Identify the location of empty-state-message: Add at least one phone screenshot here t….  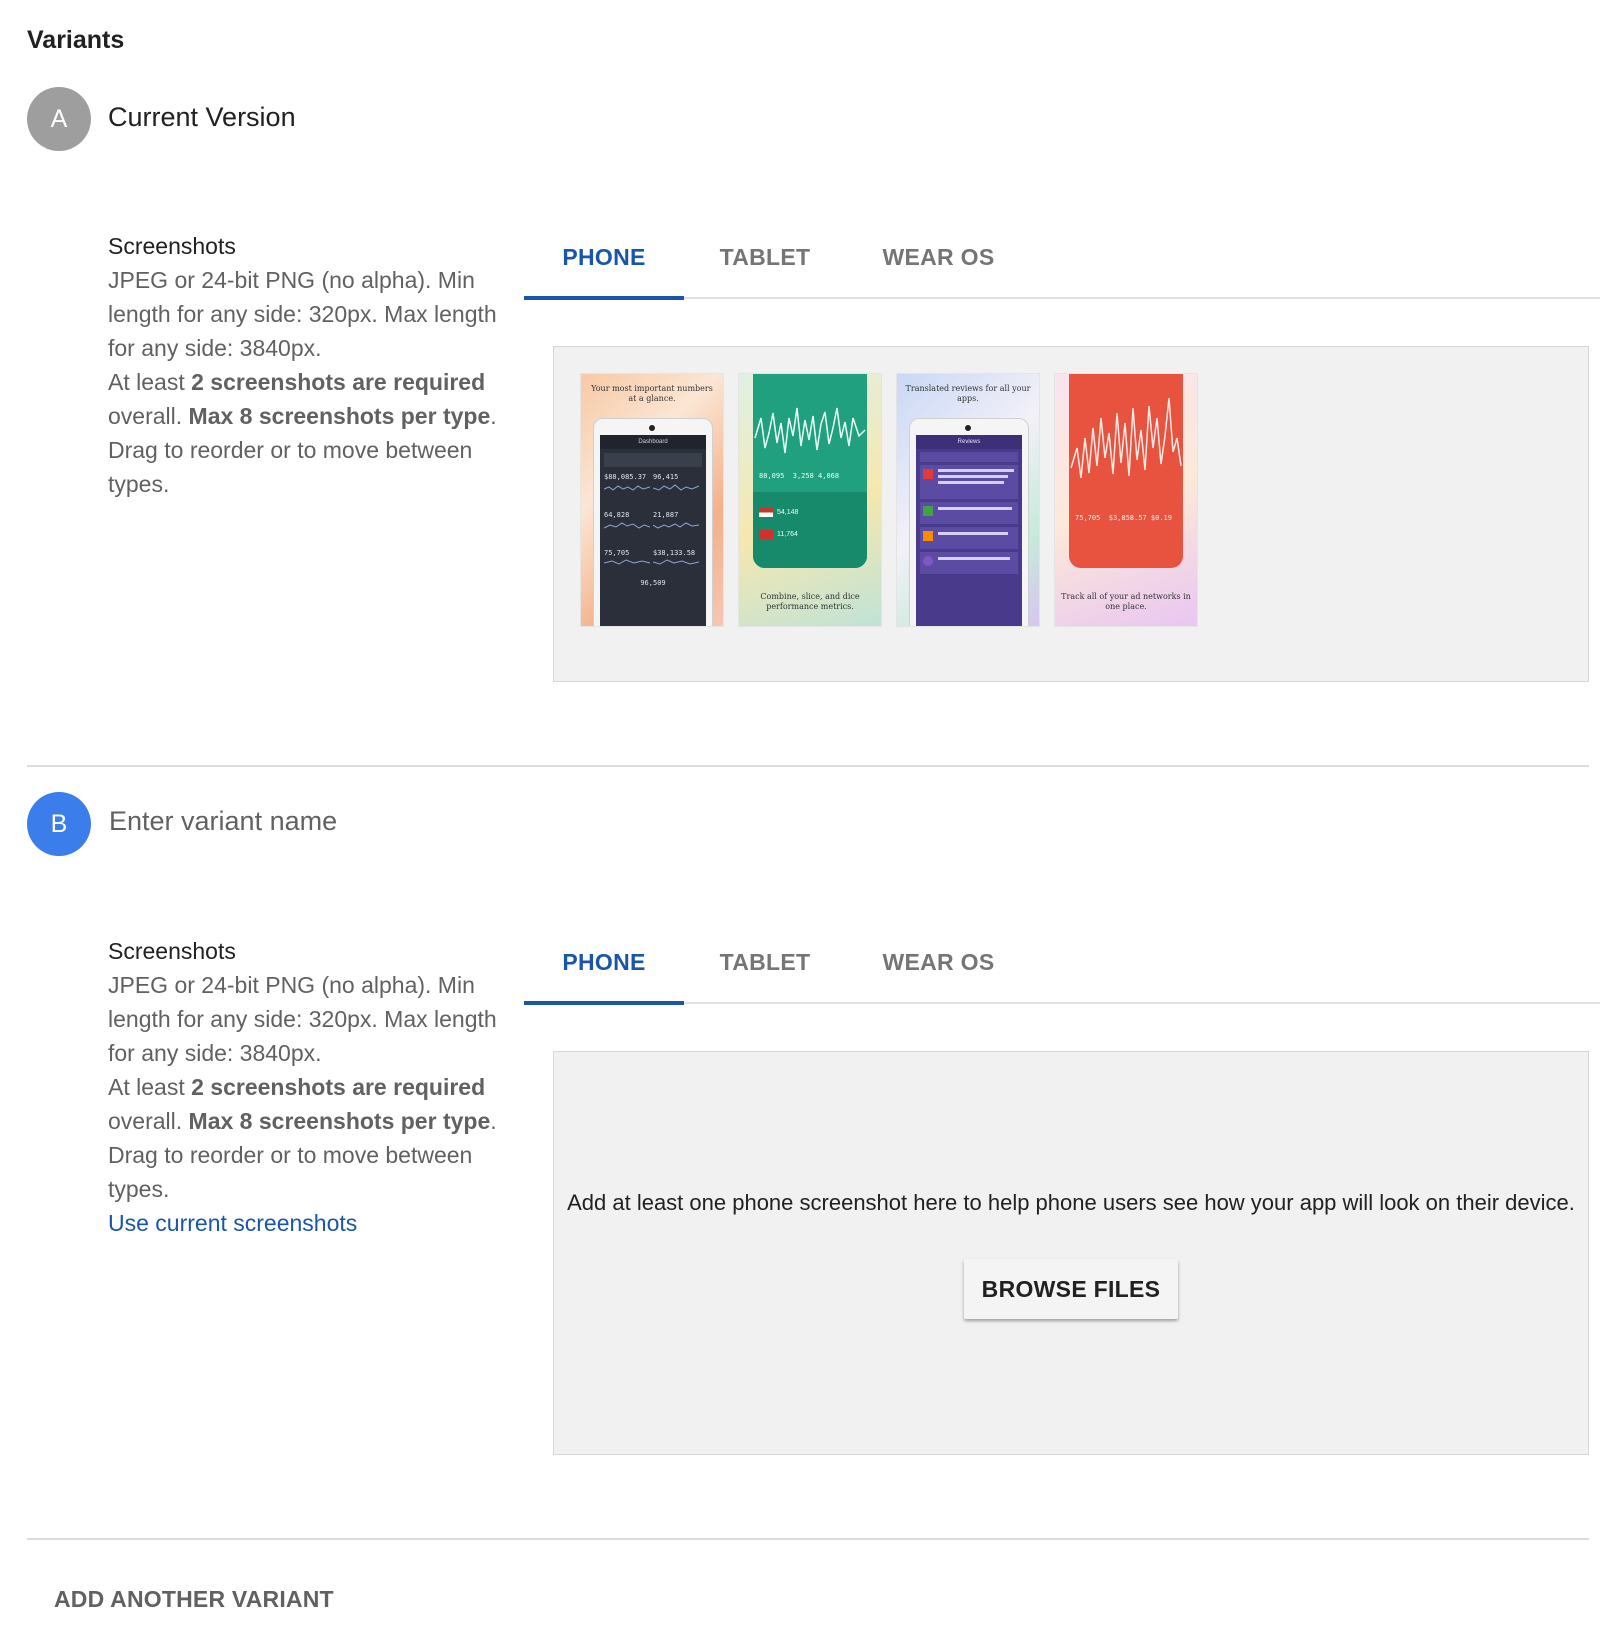
(1071, 1202).